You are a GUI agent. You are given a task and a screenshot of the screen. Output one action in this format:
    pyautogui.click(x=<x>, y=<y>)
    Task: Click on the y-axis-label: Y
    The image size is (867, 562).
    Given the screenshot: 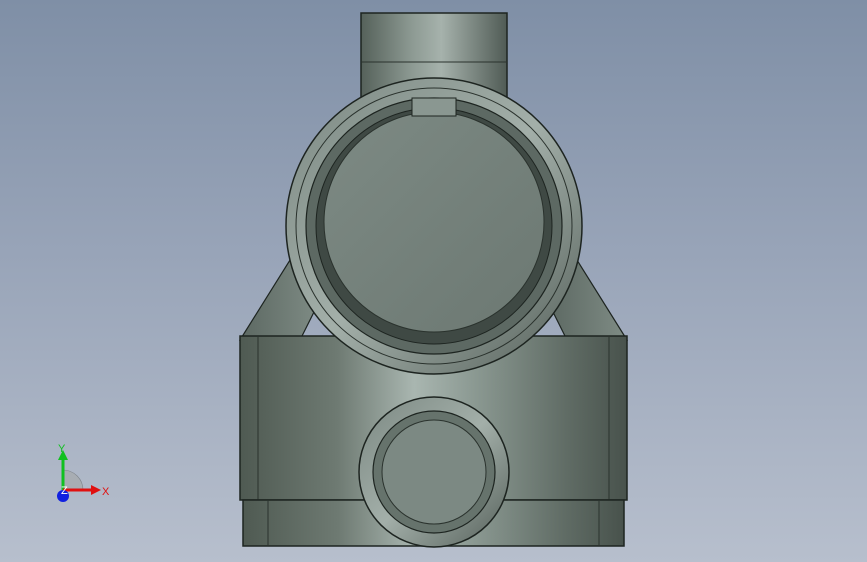 What is the action you would take?
    pyautogui.click(x=62, y=449)
    